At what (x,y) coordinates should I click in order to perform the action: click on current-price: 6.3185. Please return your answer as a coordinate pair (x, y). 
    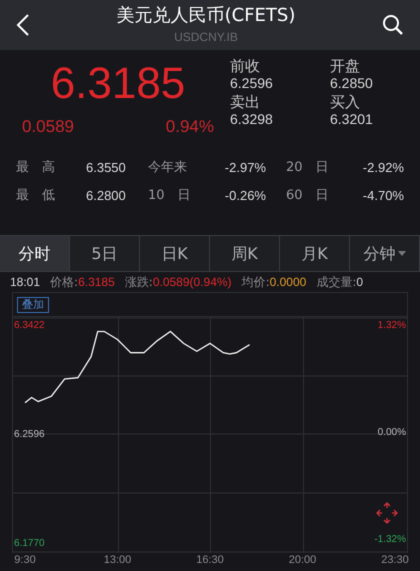
    Looking at the image, I should click on (118, 84).